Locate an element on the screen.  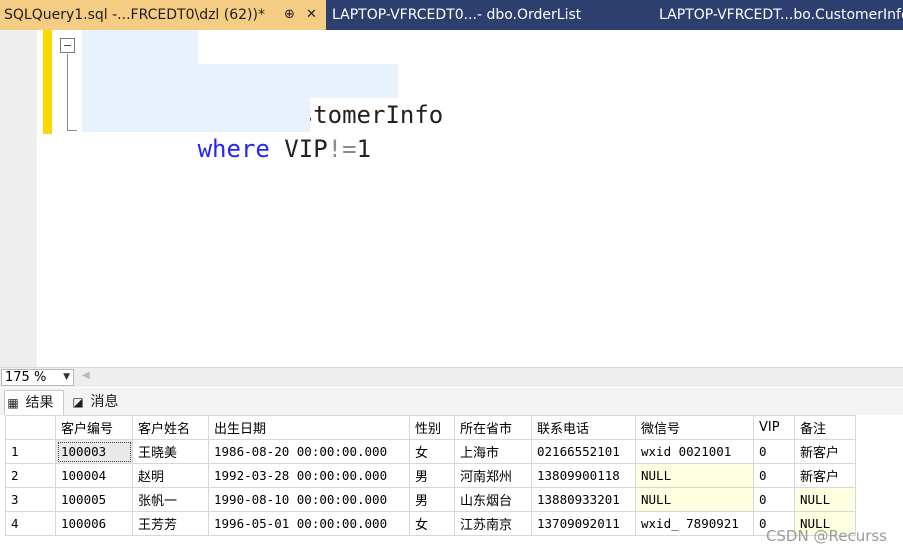
cell-customer-id: 100004 is located at coordinates (94, 475).